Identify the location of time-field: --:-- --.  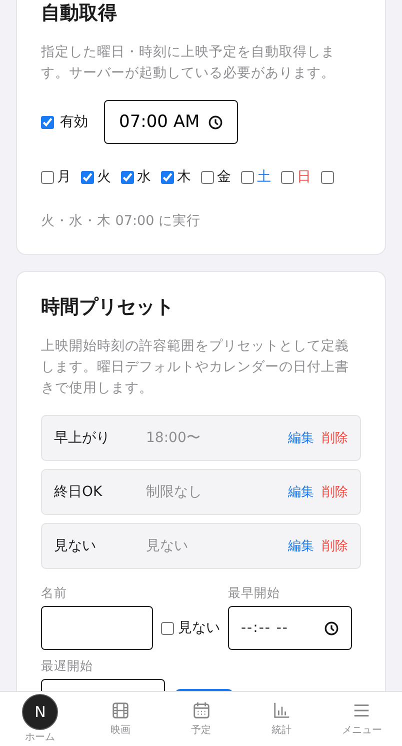
(290, 628).